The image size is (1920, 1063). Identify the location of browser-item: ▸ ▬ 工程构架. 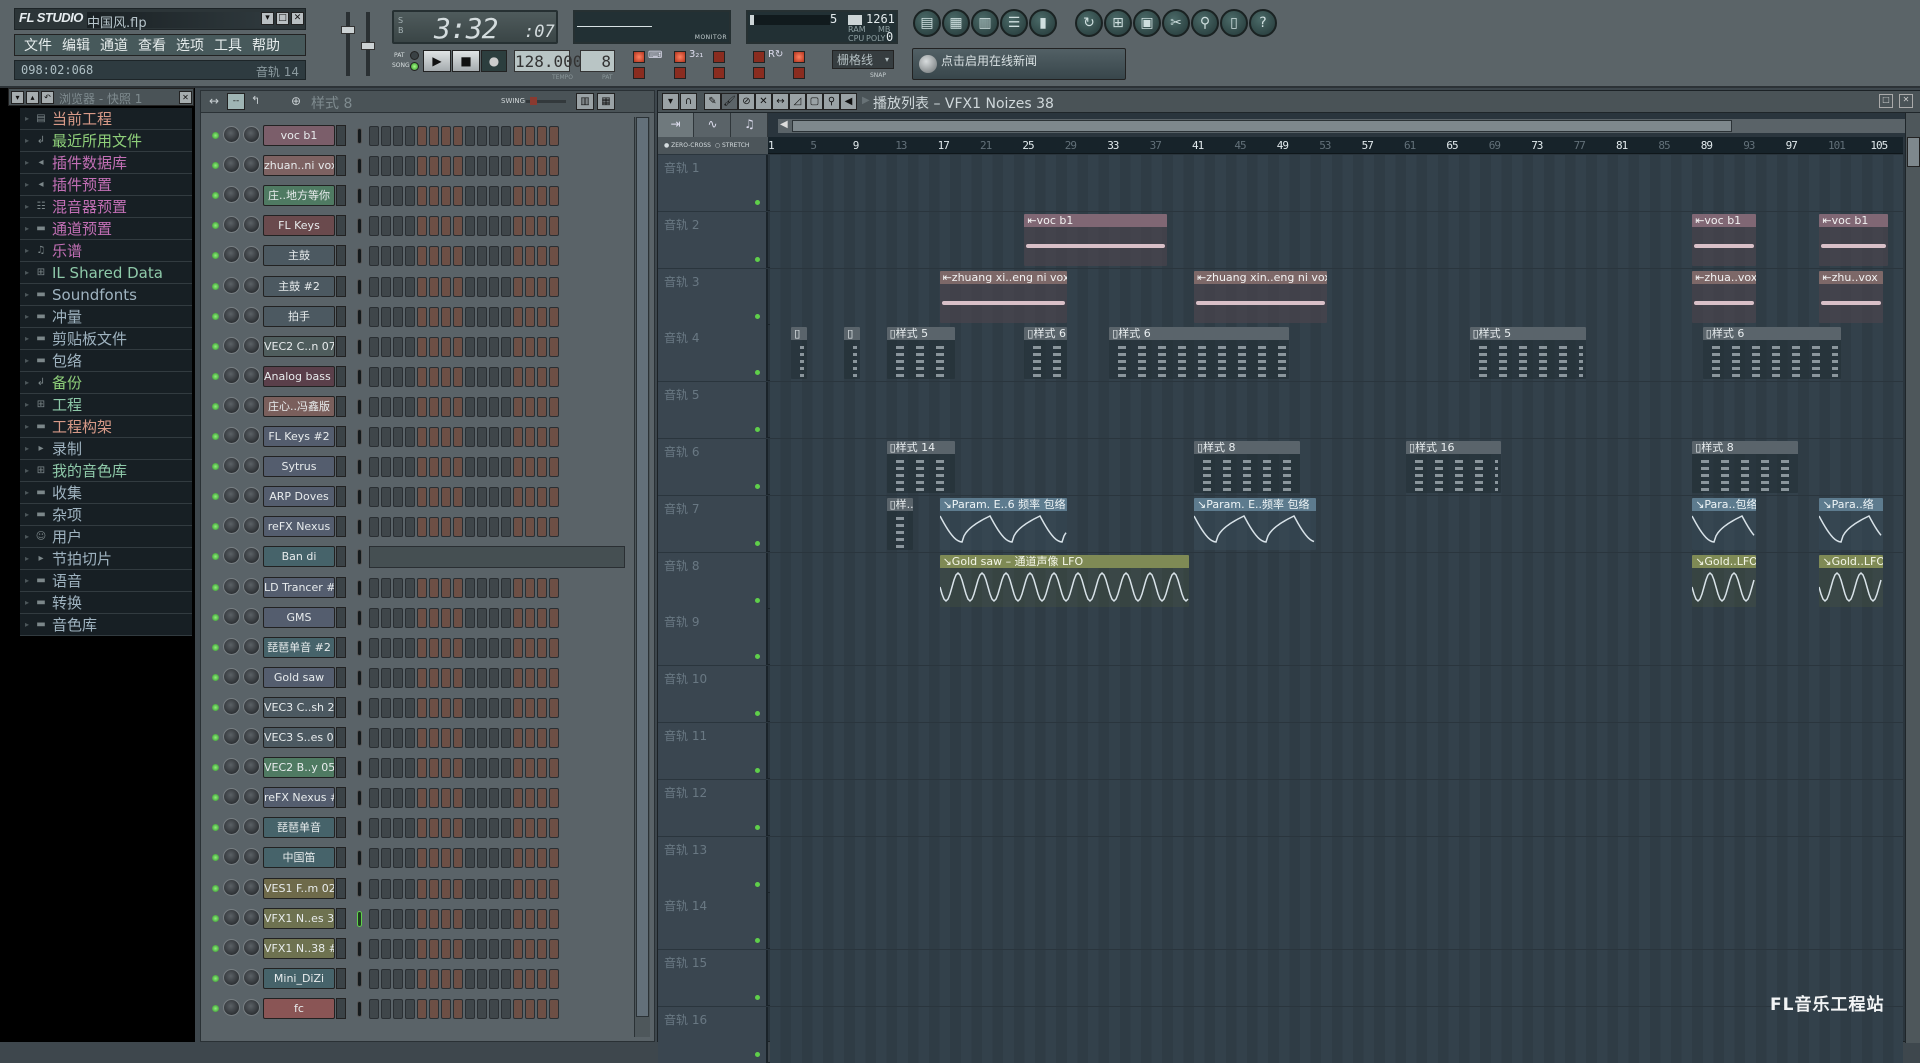
(106, 427).